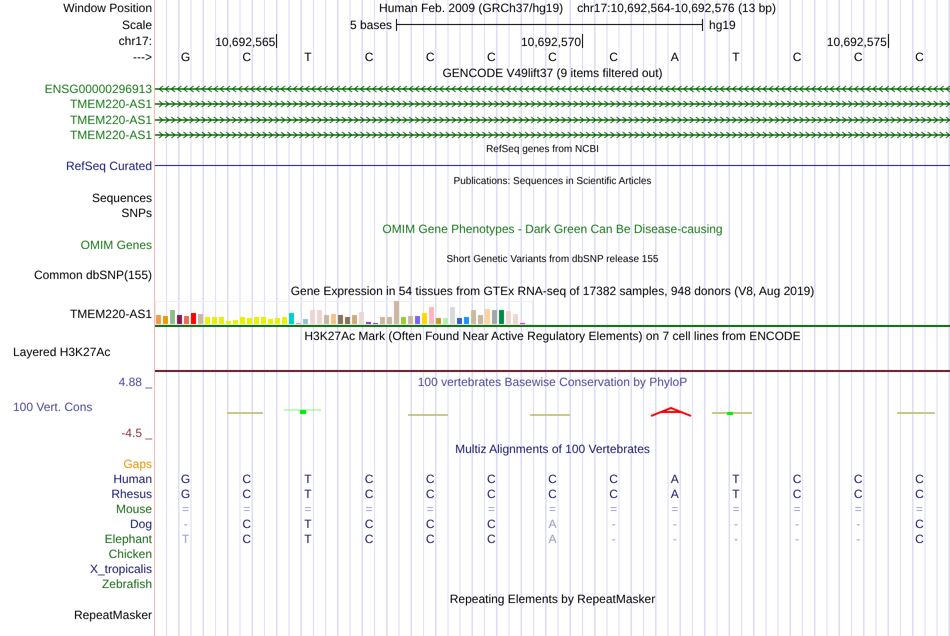 The width and height of the screenshot is (950, 636). What do you see at coordinates (113, 614) in the screenshot?
I see `track-label: RepeatMasker` at bounding box center [113, 614].